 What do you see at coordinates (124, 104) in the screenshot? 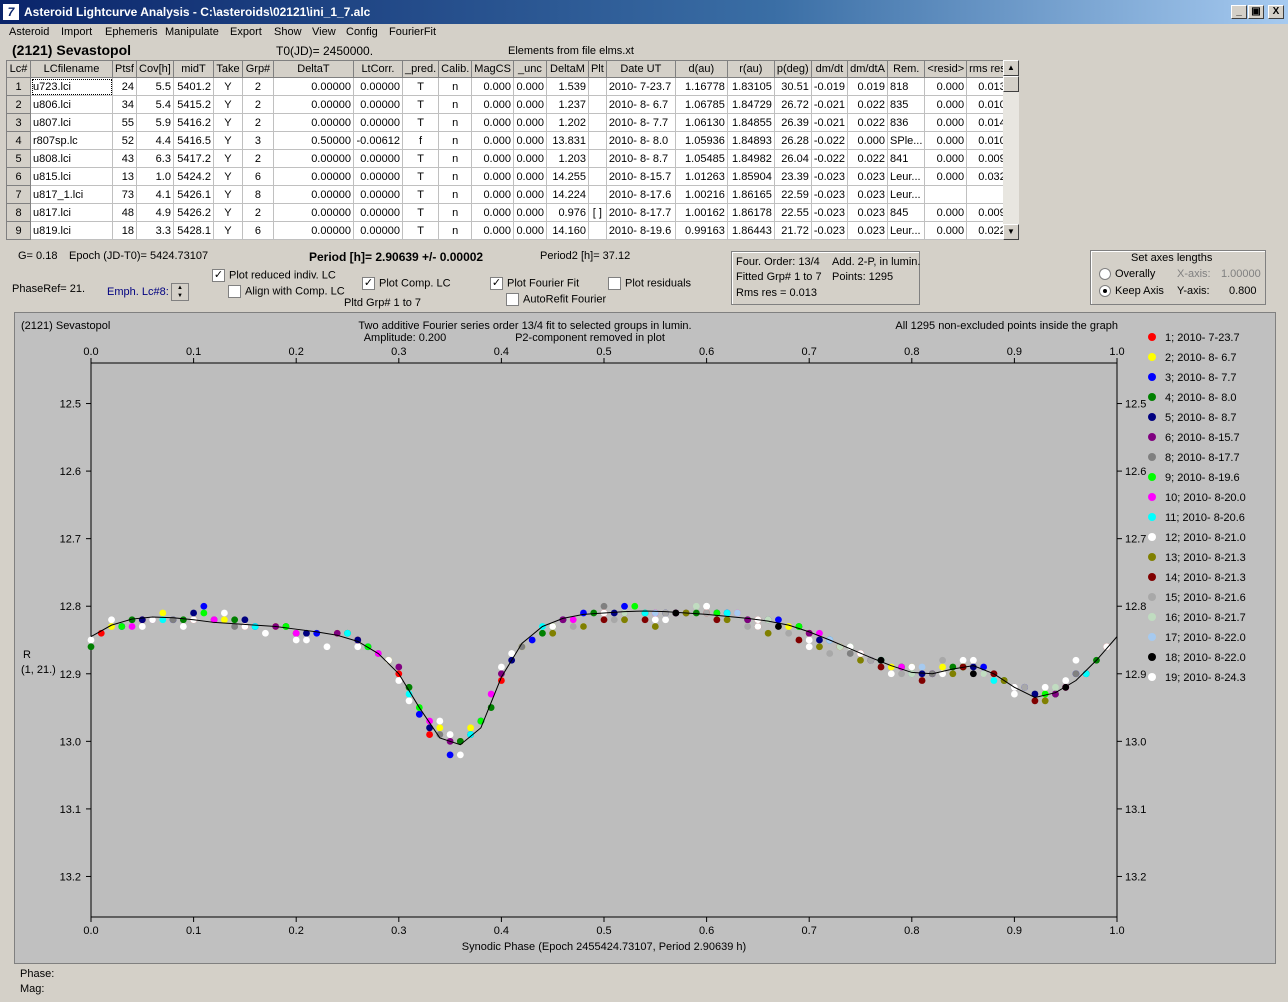
I see `table-cell: 34` at bounding box center [124, 104].